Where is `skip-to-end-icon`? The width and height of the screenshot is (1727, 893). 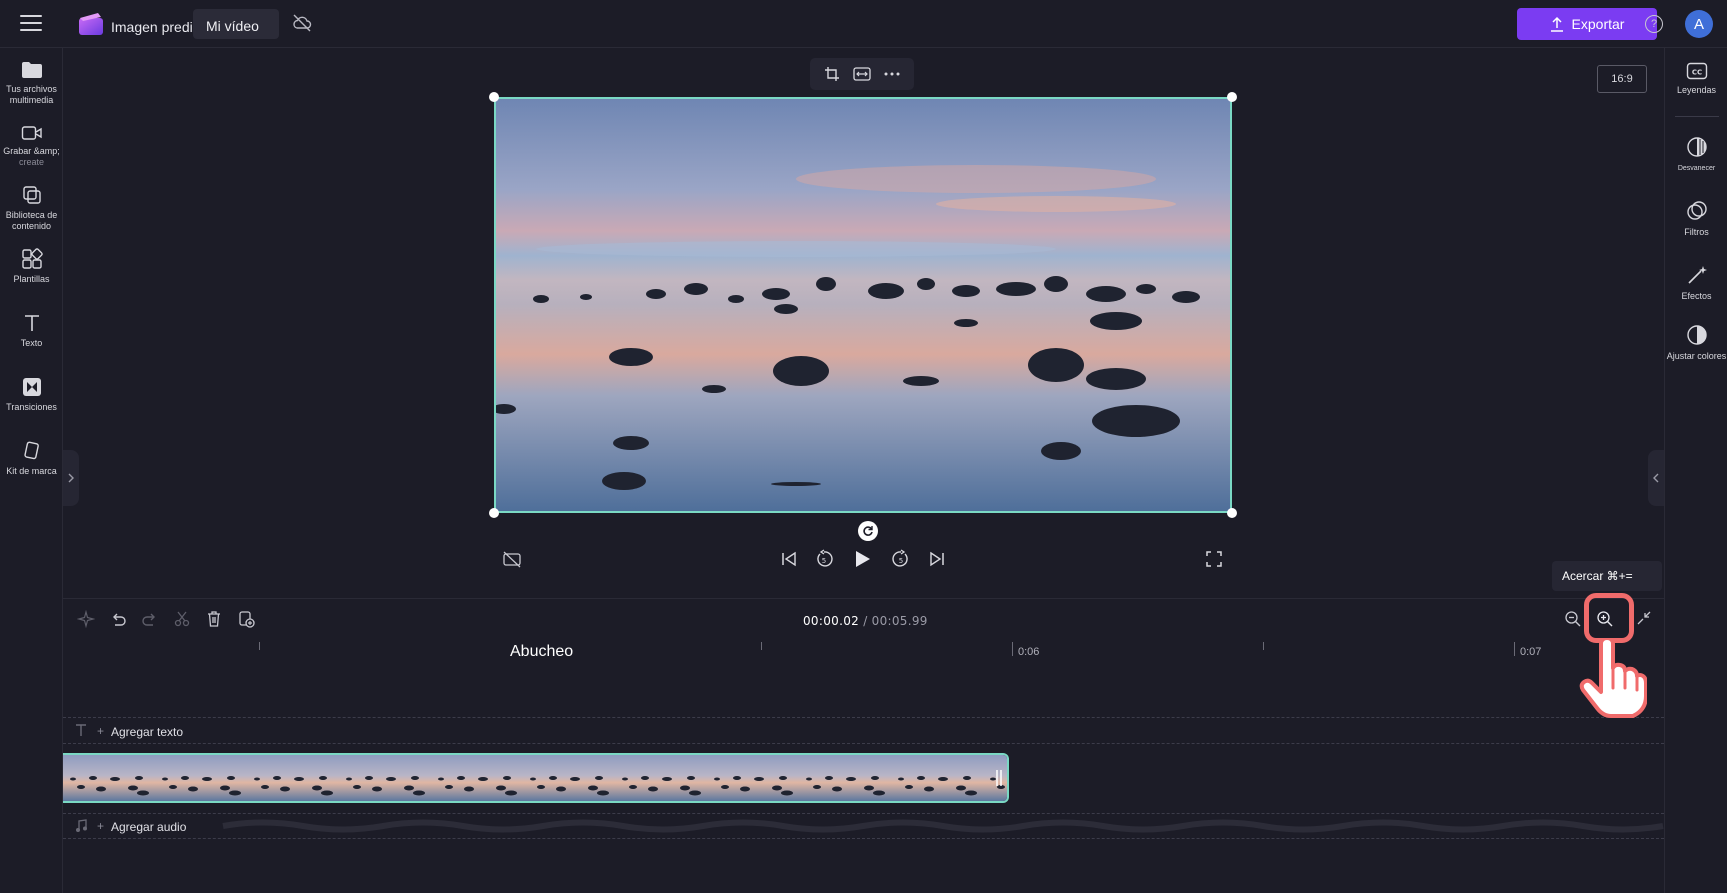 skip-to-end-icon is located at coordinates (937, 559).